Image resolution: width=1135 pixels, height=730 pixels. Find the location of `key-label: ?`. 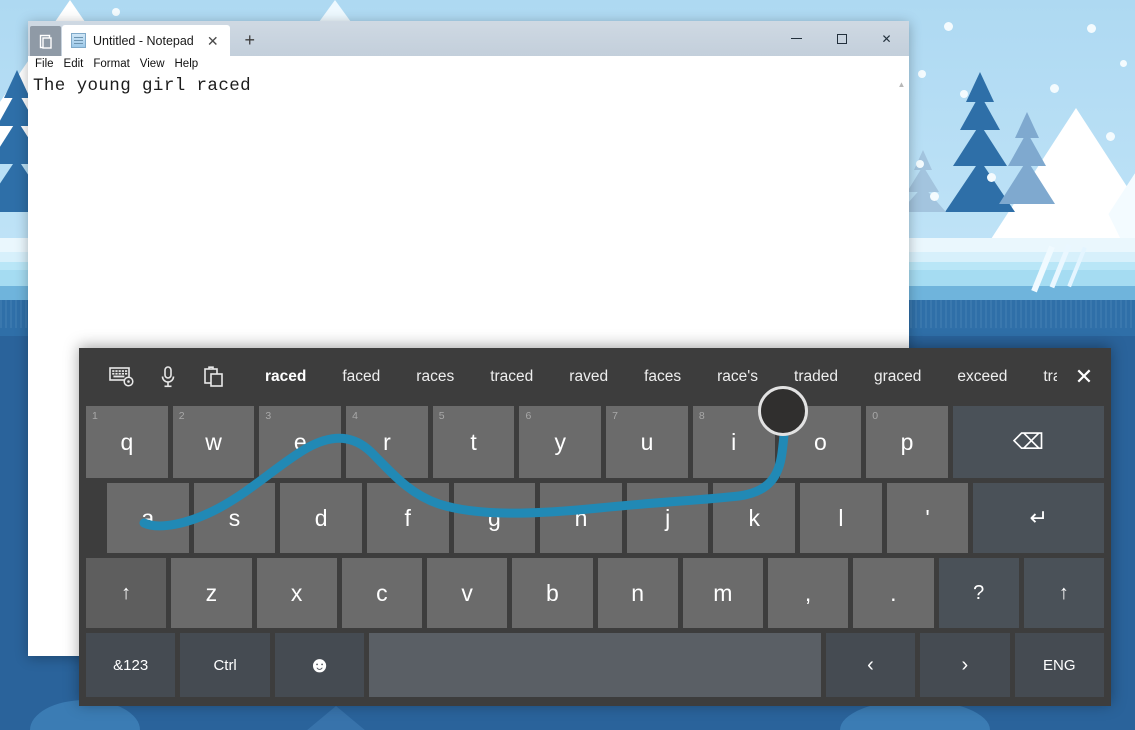

key-label: ? is located at coordinates (979, 592).